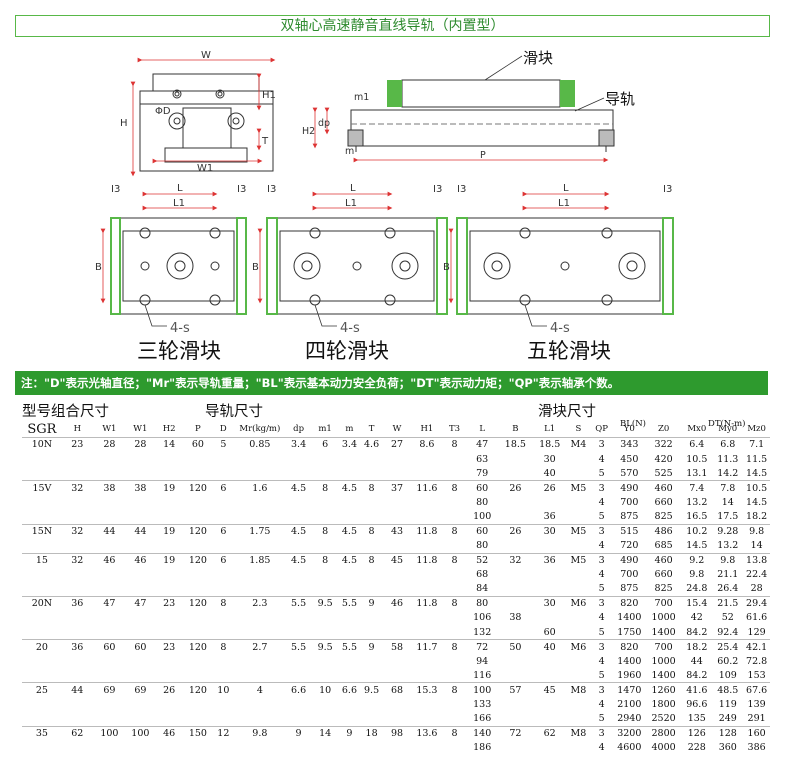 The height and width of the screenshot is (758, 790). What do you see at coordinates (727, 618) in the screenshot?
I see `table-cell: 52` at bounding box center [727, 618].